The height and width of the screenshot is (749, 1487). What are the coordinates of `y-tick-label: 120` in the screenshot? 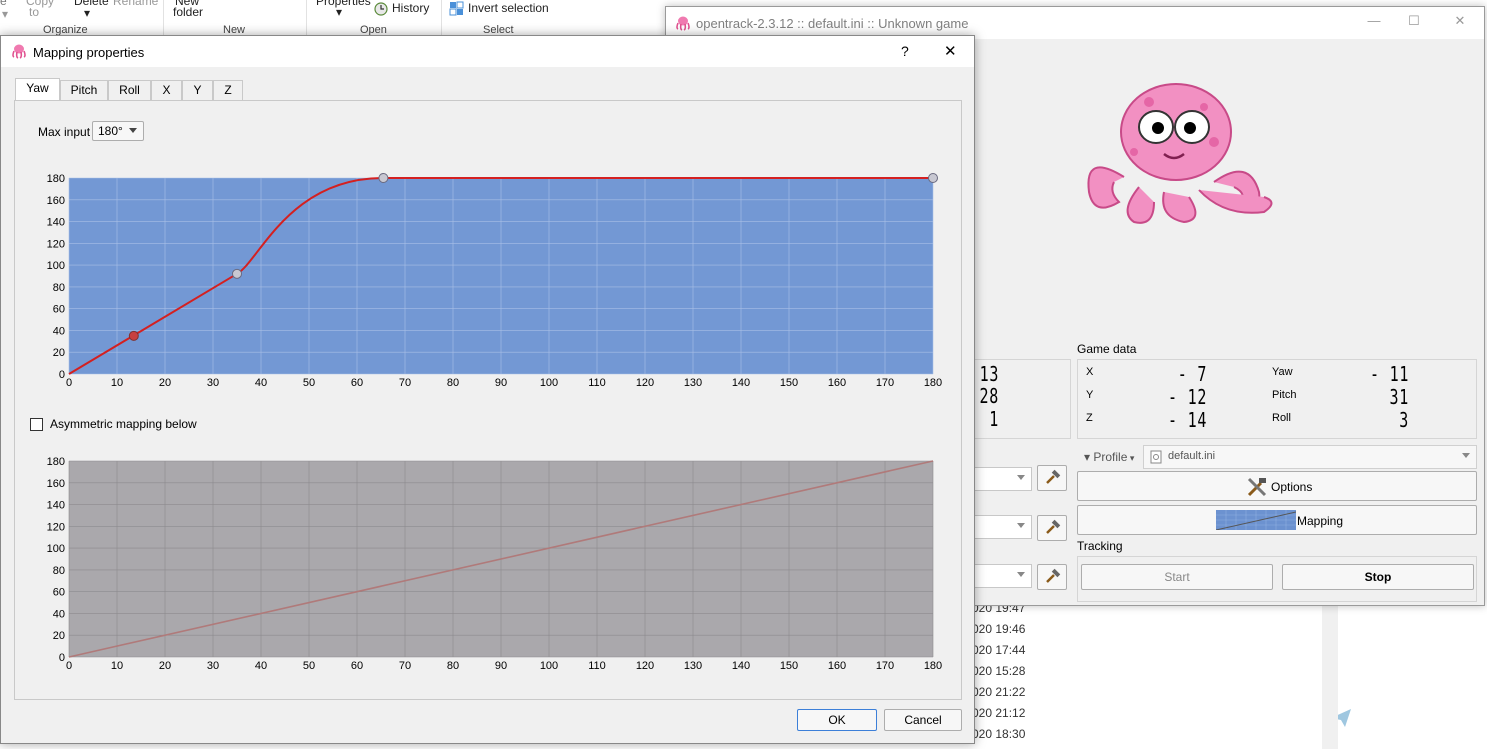 It's located at (56, 527).